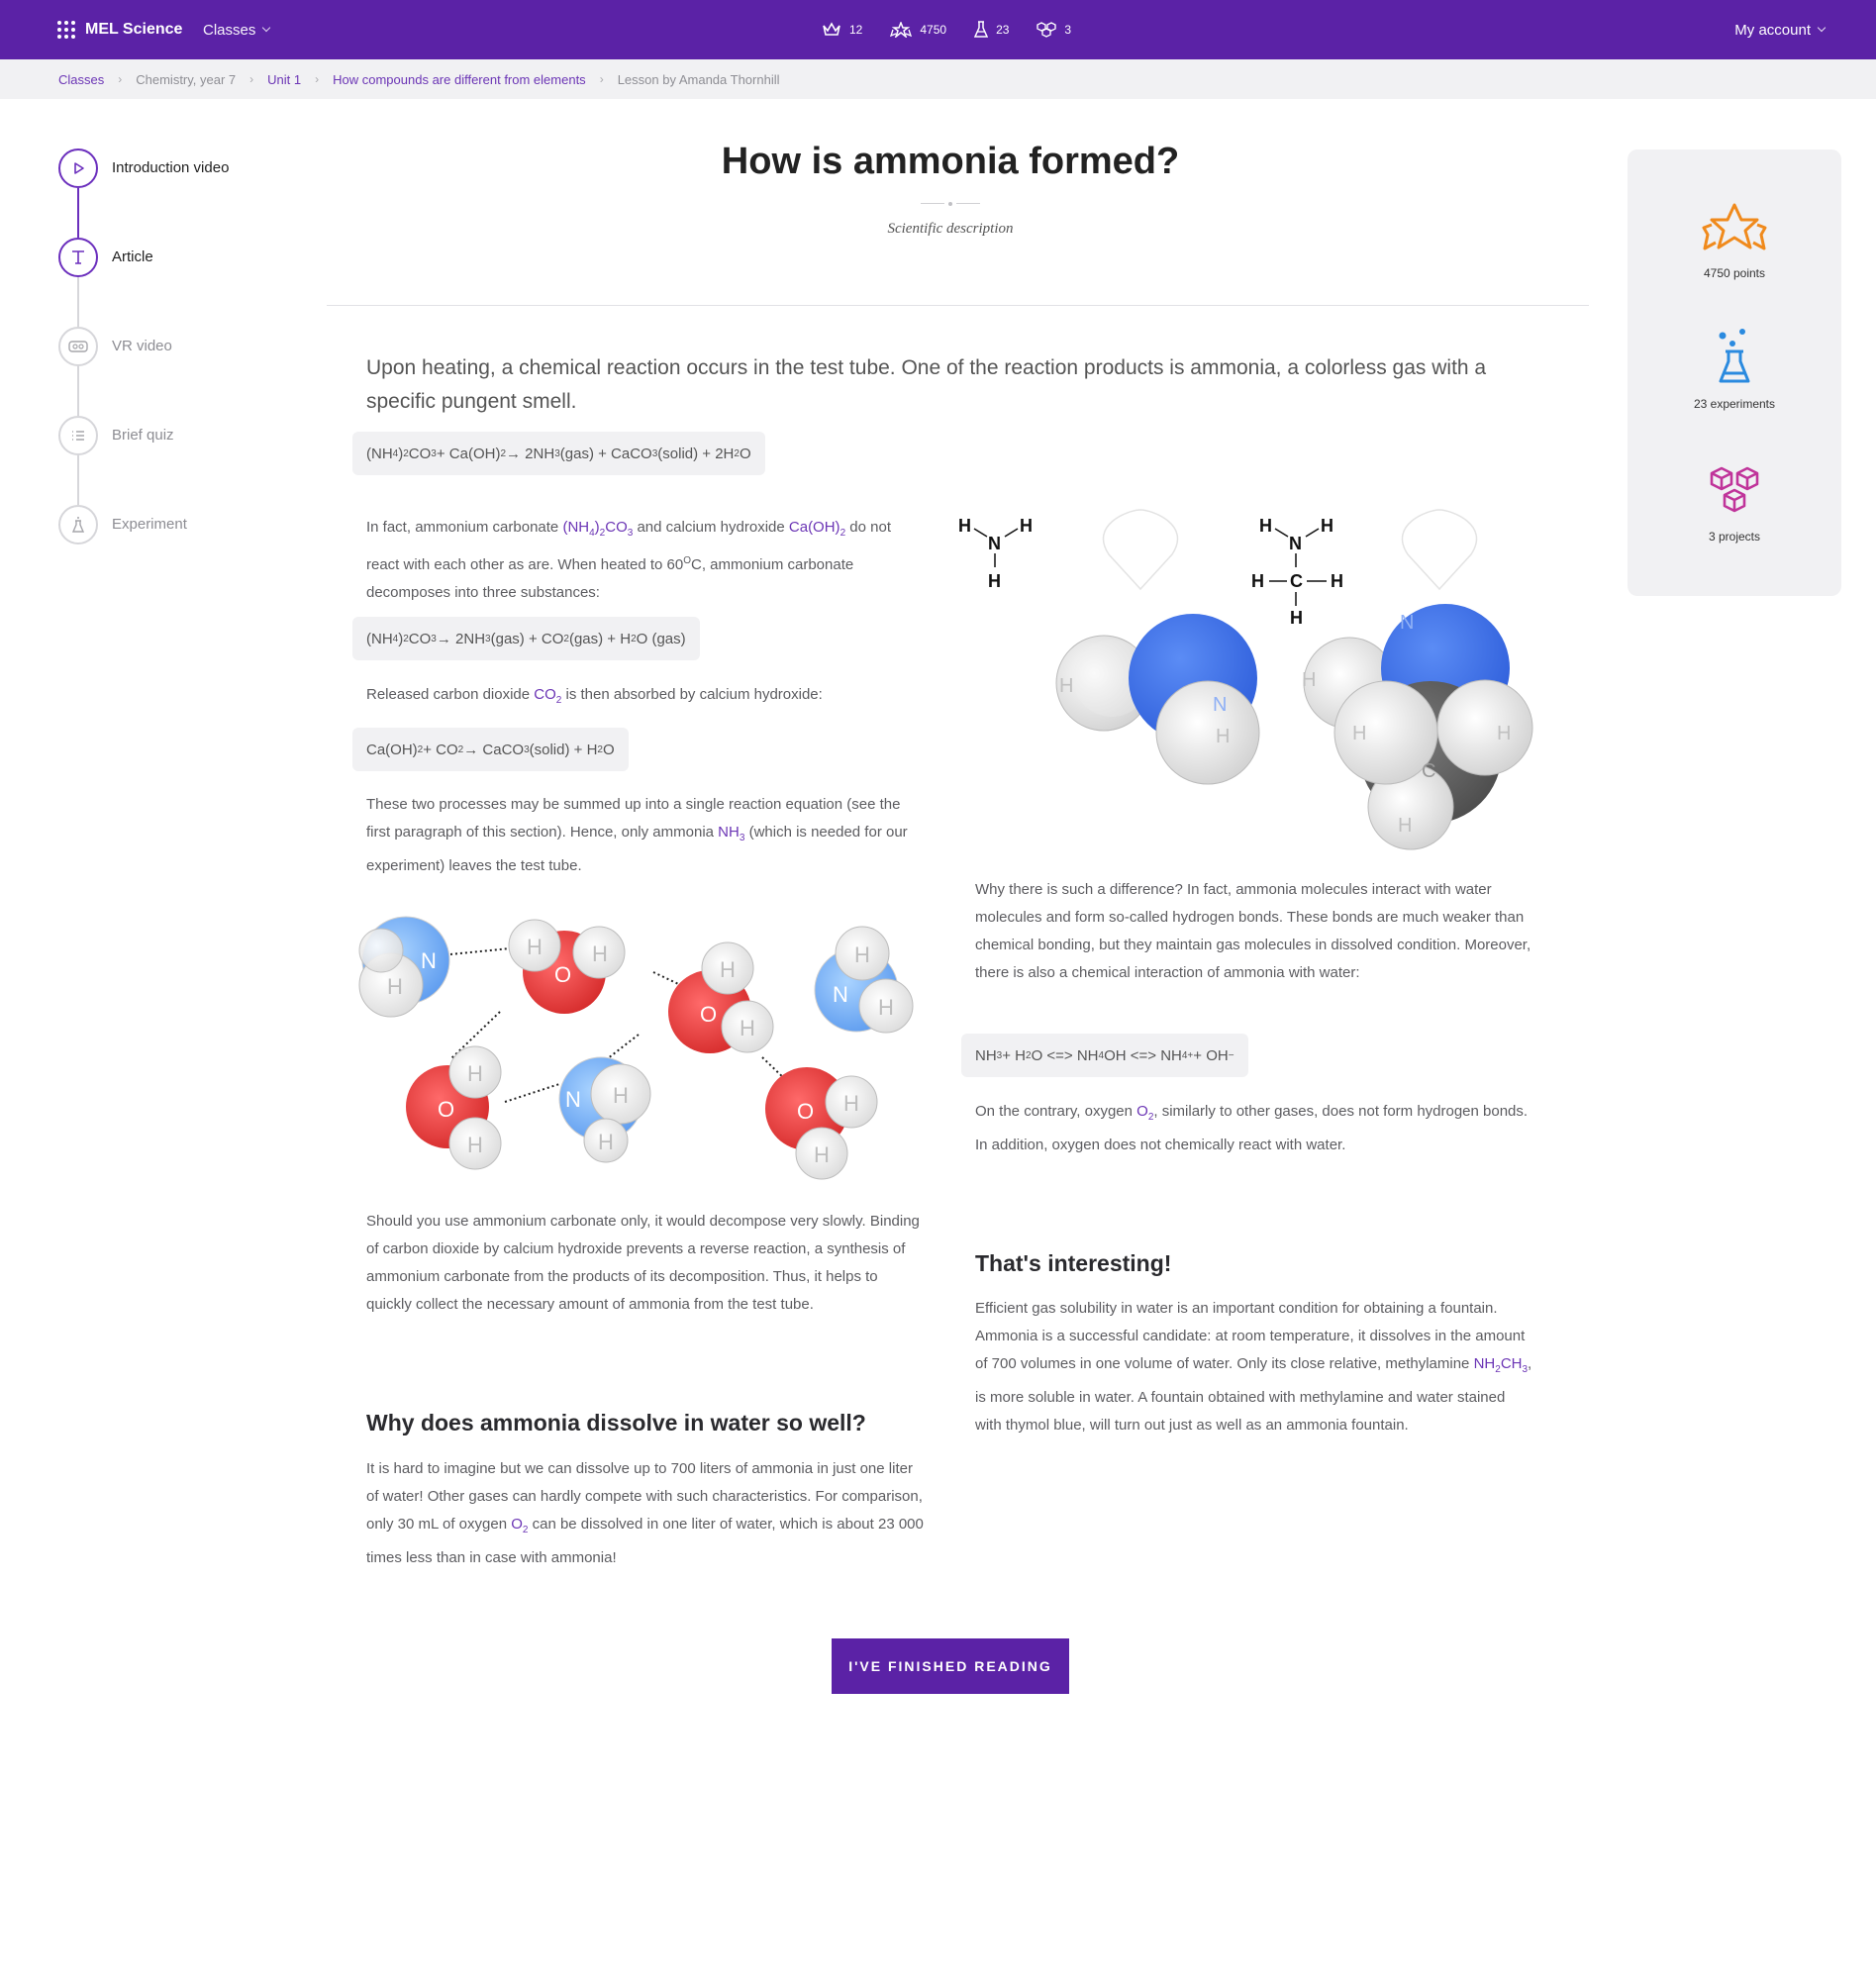 The height and width of the screenshot is (1980, 1876). I want to click on brand-logo: MEL Science, so click(119, 29).